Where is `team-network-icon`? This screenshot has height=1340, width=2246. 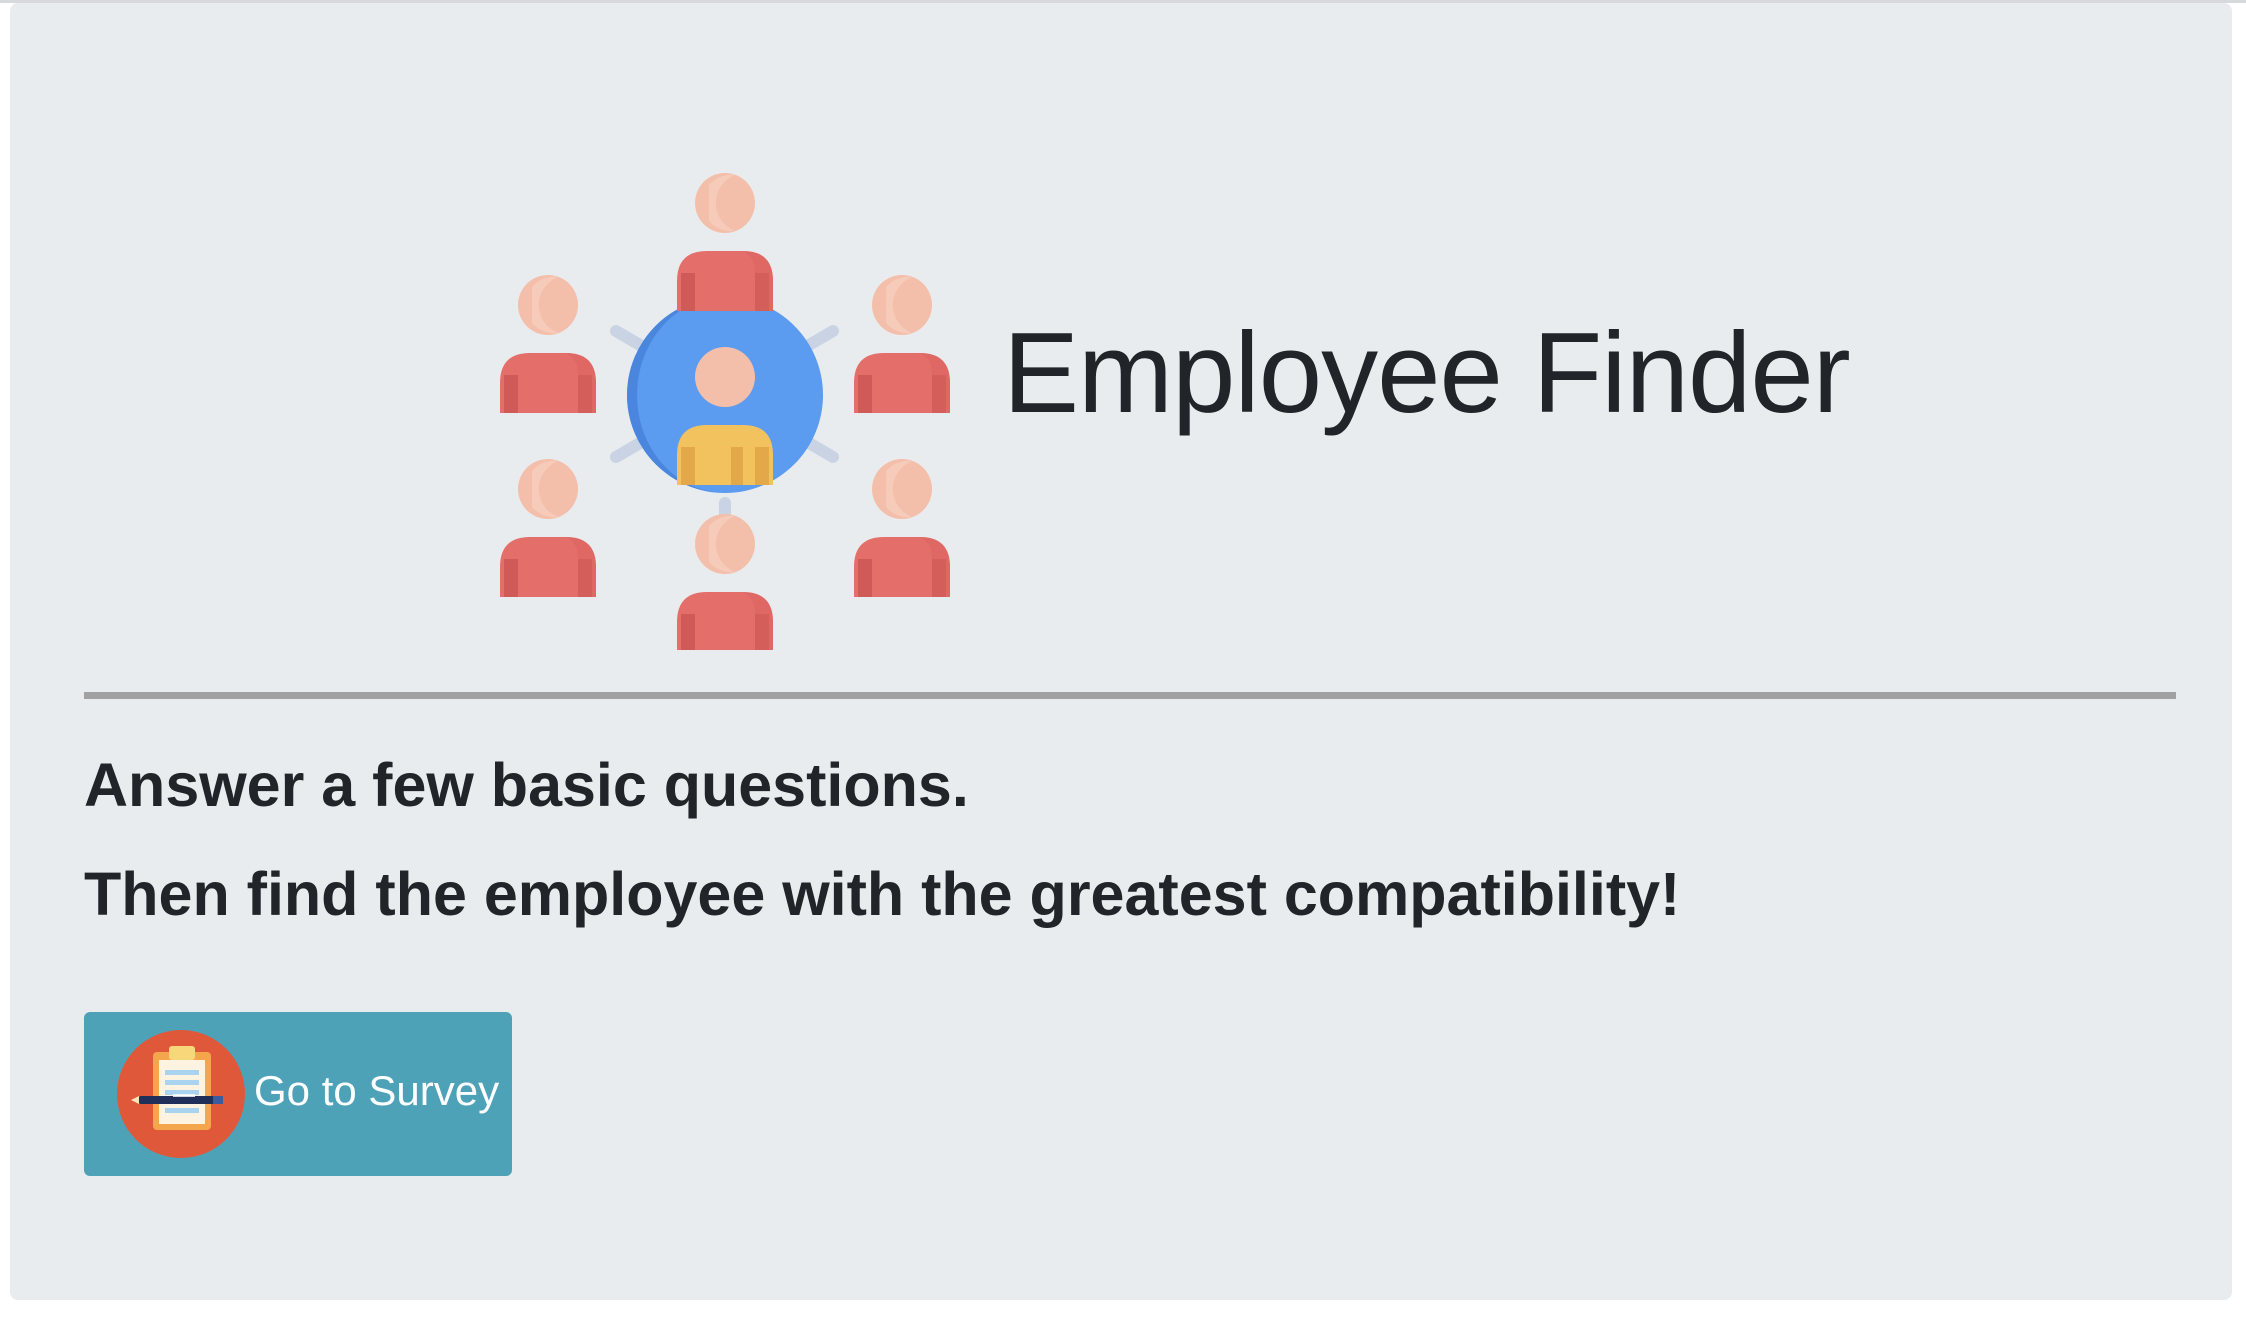
team-network-icon is located at coordinates (725, 411).